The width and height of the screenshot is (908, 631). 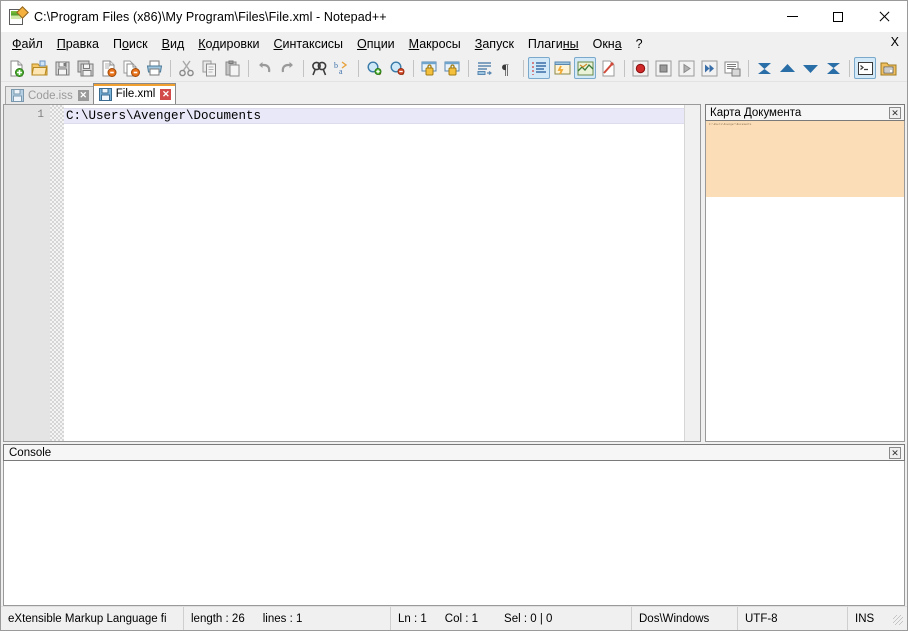 I want to click on save-all-button, so click(x=85, y=68).